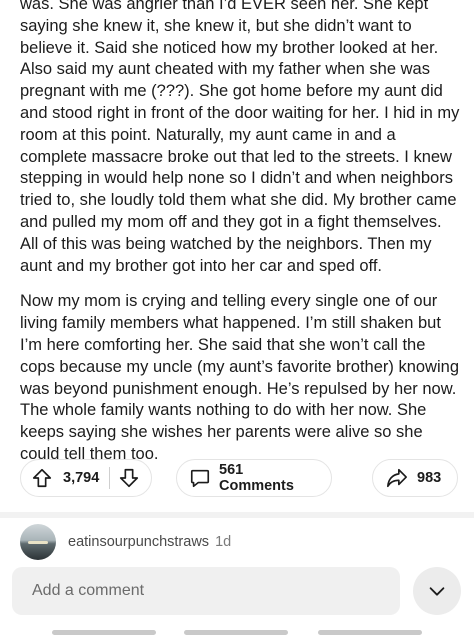 The width and height of the screenshot is (474, 642). What do you see at coordinates (200, 478) in the screenshot?
I see `comment-bubble-icon` at bounding box center [200, 478].